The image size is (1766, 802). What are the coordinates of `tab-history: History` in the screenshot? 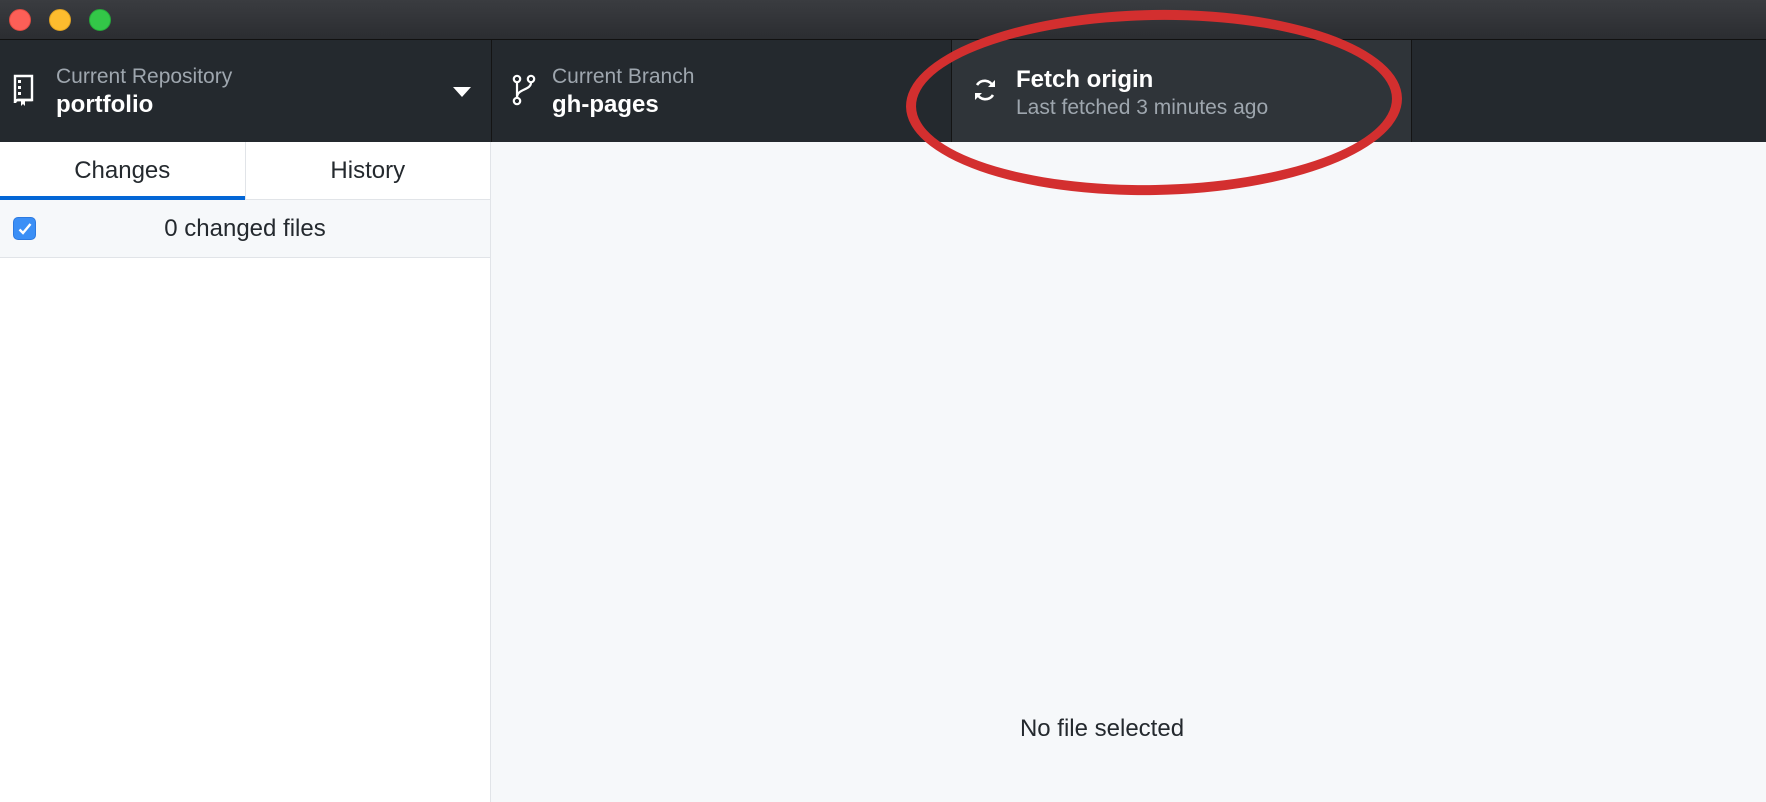 It's located at (367, 170).